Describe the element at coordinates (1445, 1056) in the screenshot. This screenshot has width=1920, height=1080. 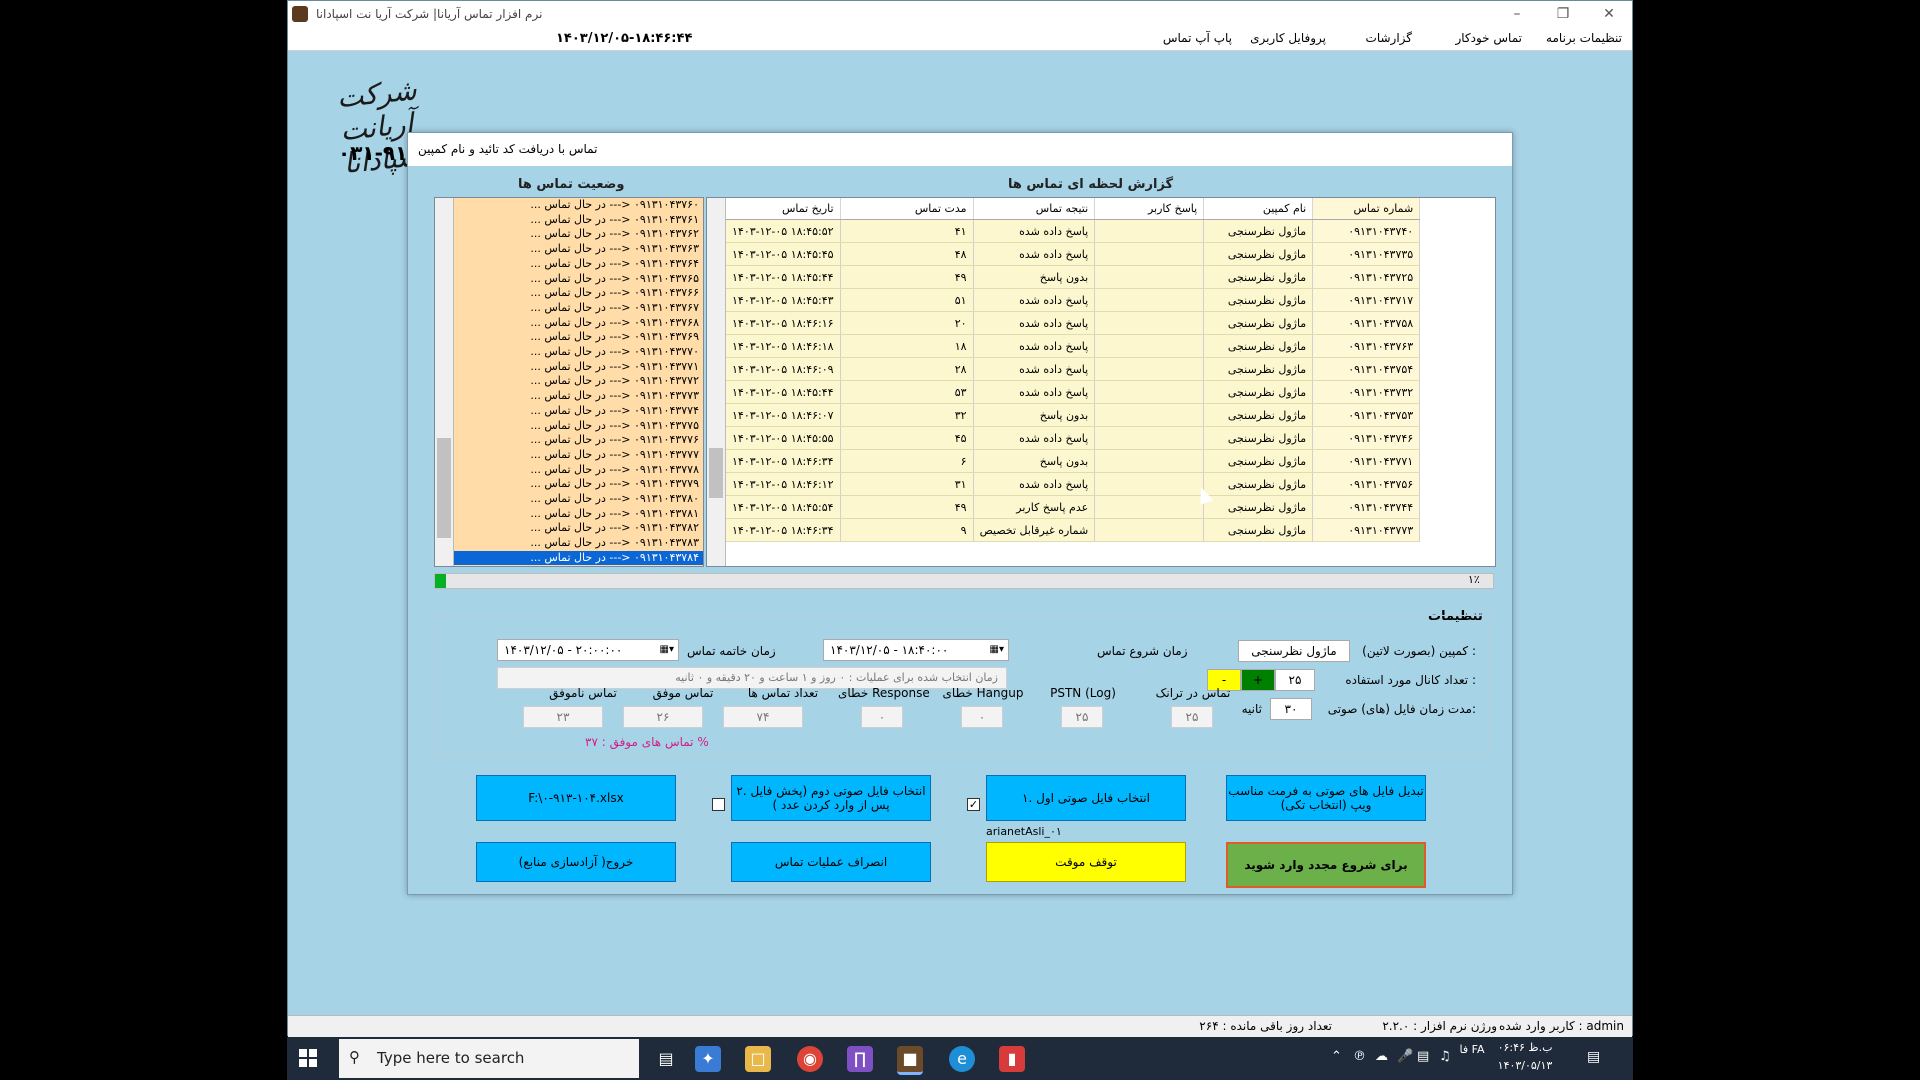
I see `volume-icon: ♫` at that location.